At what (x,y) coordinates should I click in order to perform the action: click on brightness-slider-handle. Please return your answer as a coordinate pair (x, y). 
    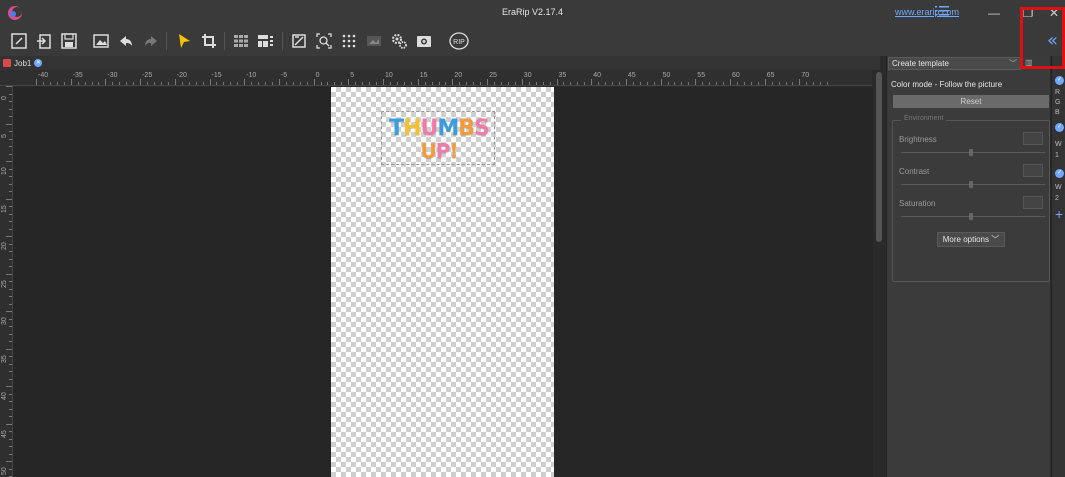
    Looking at the image, I should click on (971, 152).